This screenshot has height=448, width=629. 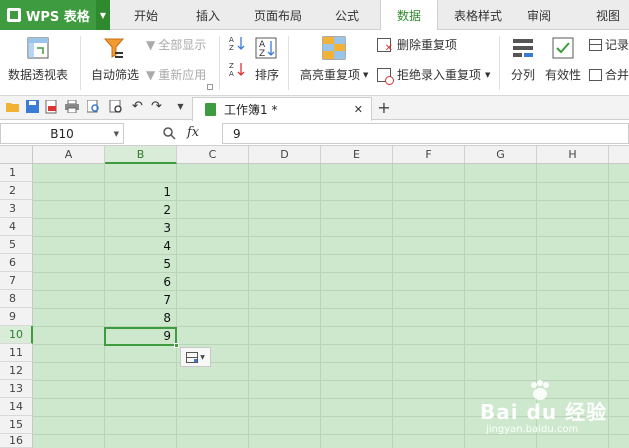 I want to click on column-header-a: A, so click(x=69, y=155).